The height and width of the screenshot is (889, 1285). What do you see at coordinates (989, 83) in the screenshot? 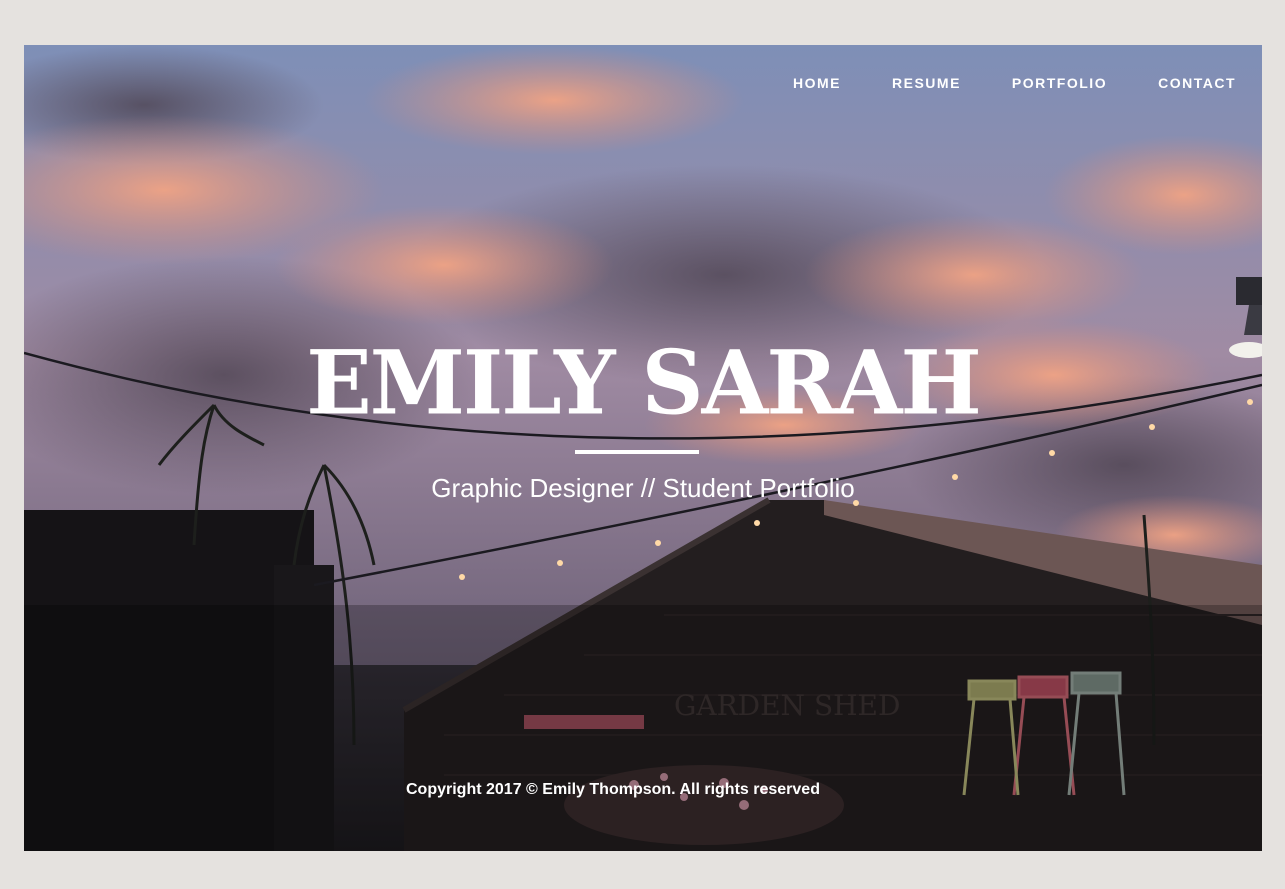
I see `main-nav: HOME RESUME PORTFOLIO CONTACT` at bounding box center [989, 83].